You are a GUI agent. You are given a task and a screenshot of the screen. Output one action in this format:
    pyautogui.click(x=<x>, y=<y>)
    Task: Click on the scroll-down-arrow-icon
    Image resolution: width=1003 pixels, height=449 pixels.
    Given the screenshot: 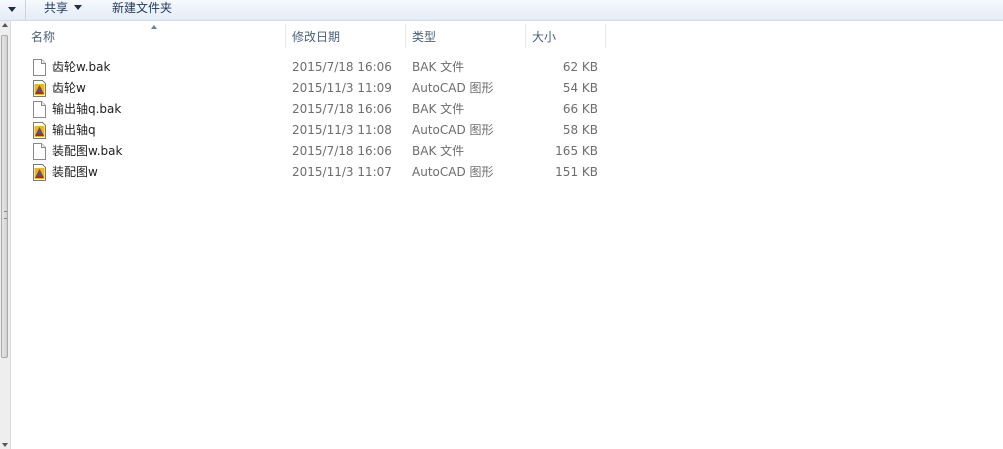 What is the action you would take?
    pyautogui.click(x=5, y=445)
    